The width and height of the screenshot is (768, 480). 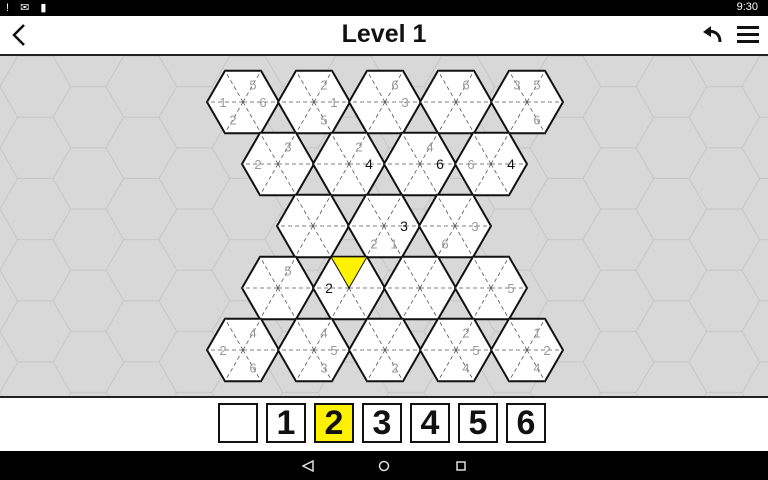 I want to click on number-palette: 123456, so click(x=384, y=424).